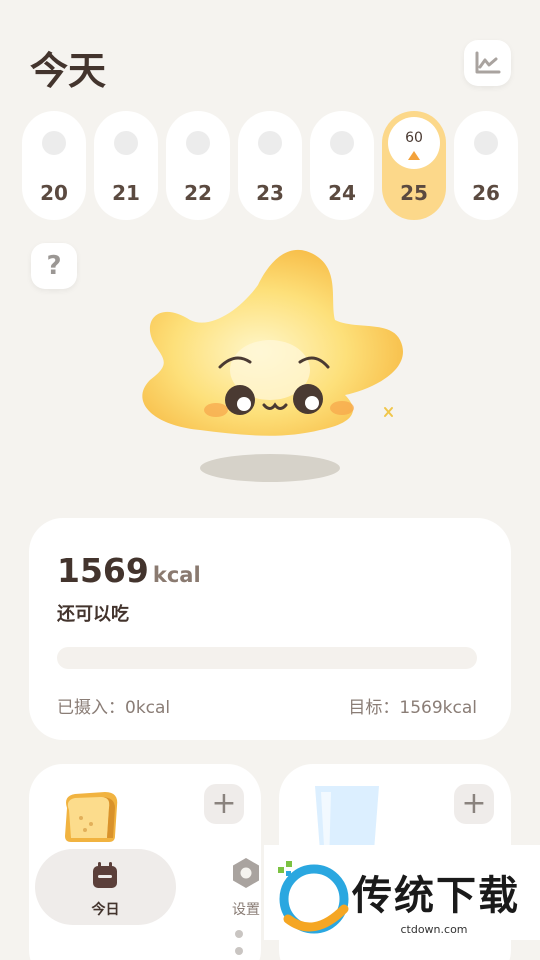  What do you see at coordinates (239, 945) in the screenshot?
I see `page-indicator` at bounding box center [239, 945].